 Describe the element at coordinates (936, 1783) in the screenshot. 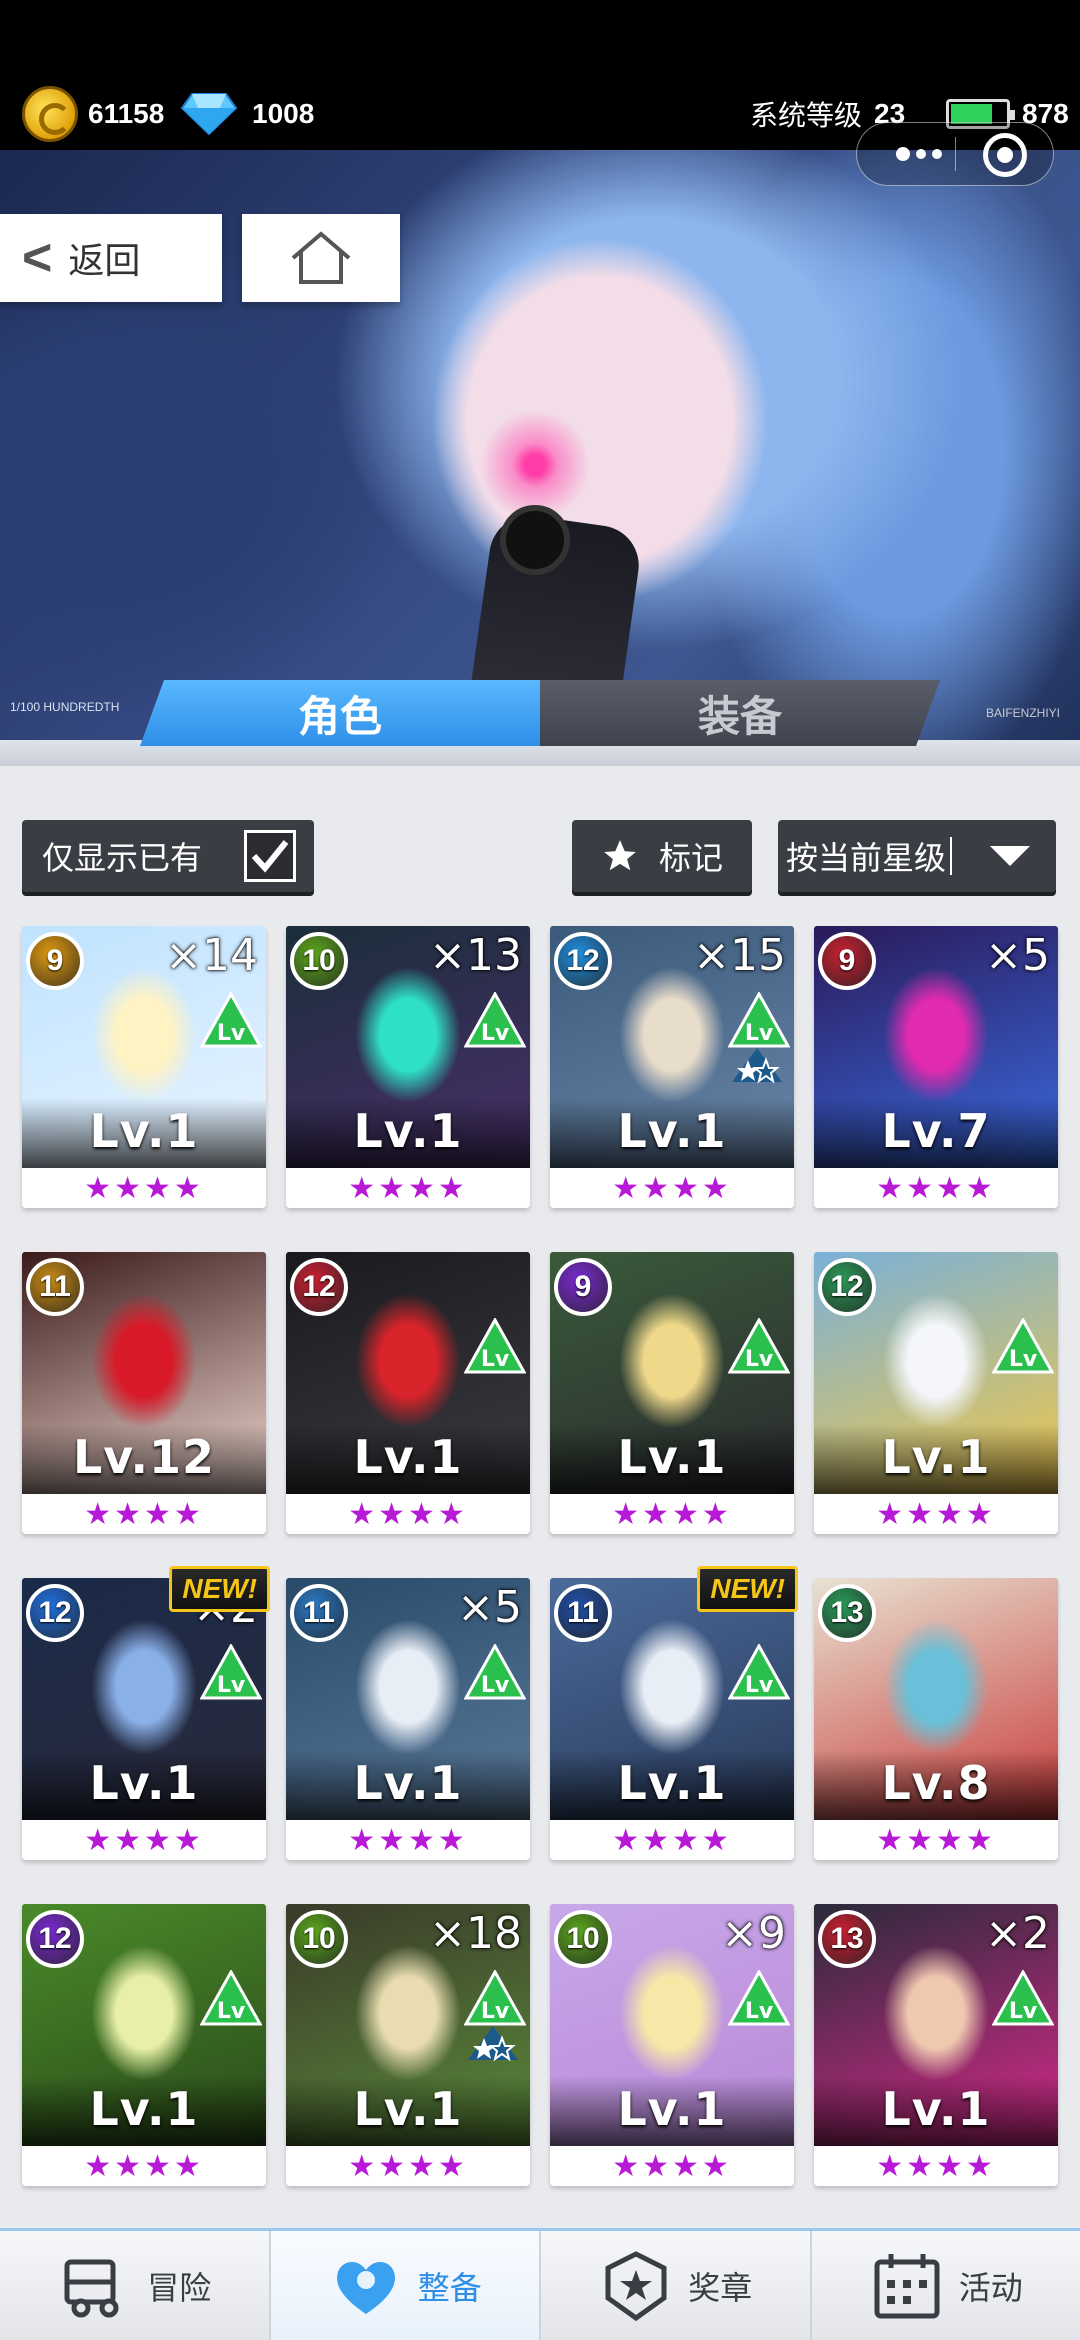

I see `character-level: Lv.8` at that location.